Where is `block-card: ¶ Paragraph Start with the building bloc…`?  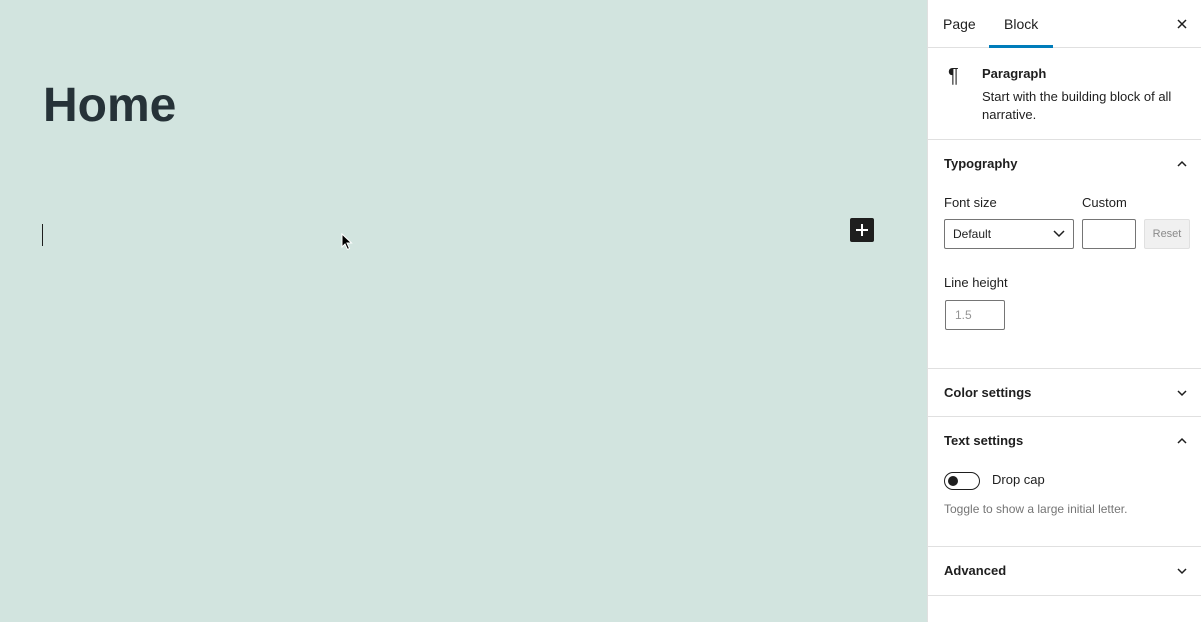 block-card: ¶ Paragraph Start with the building bloc… is located at coordinates (1064, 94).